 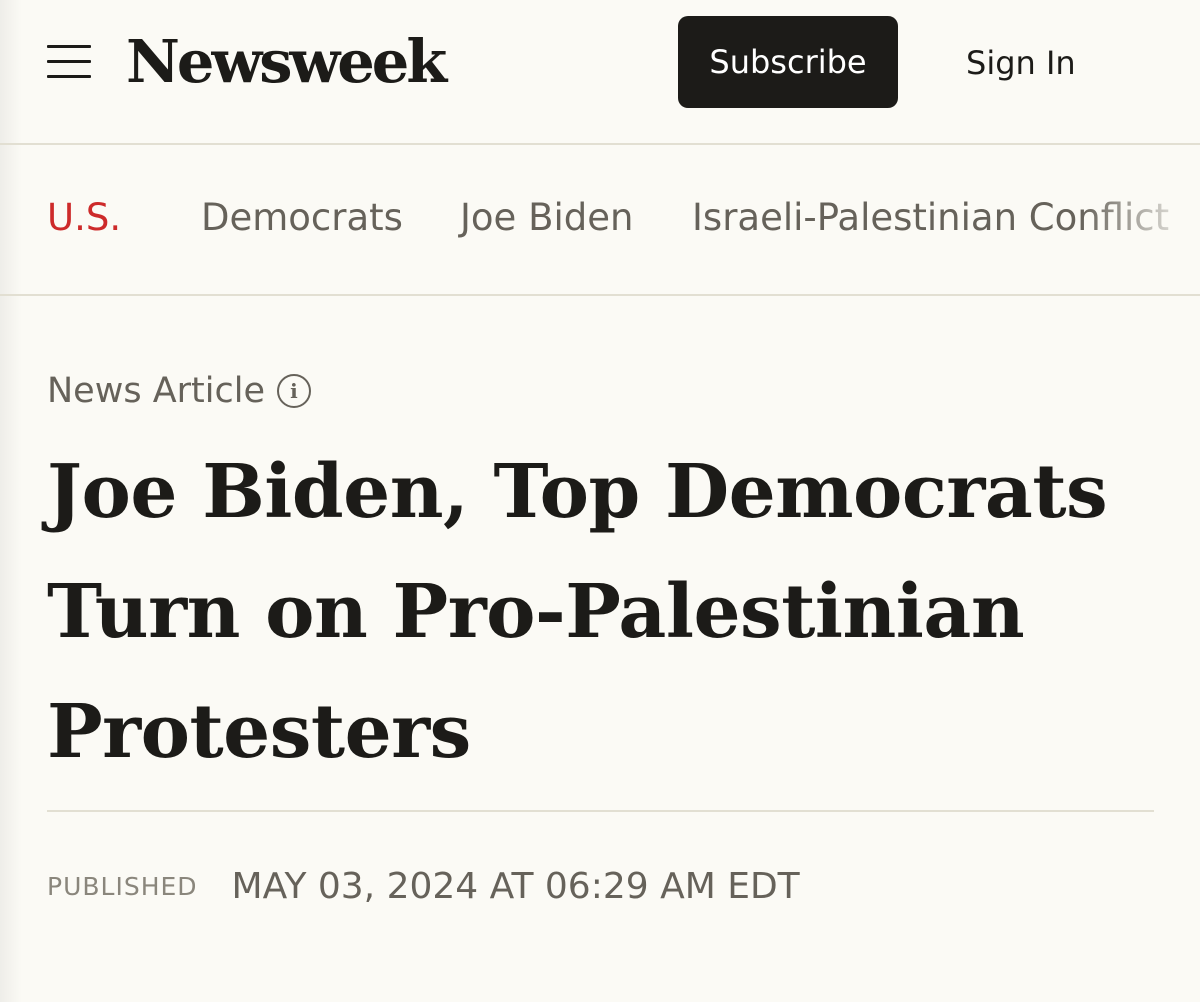 I want to click on hamburger-menu-icon, so click(x=70, y=62).